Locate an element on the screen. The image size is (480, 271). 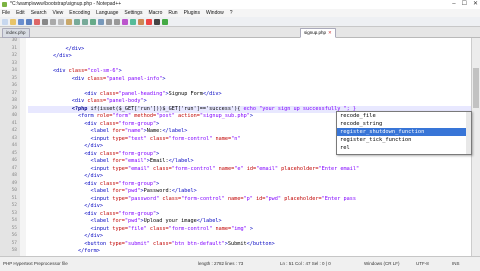
sync-scroll-icon is located at coordinates (125, 22).